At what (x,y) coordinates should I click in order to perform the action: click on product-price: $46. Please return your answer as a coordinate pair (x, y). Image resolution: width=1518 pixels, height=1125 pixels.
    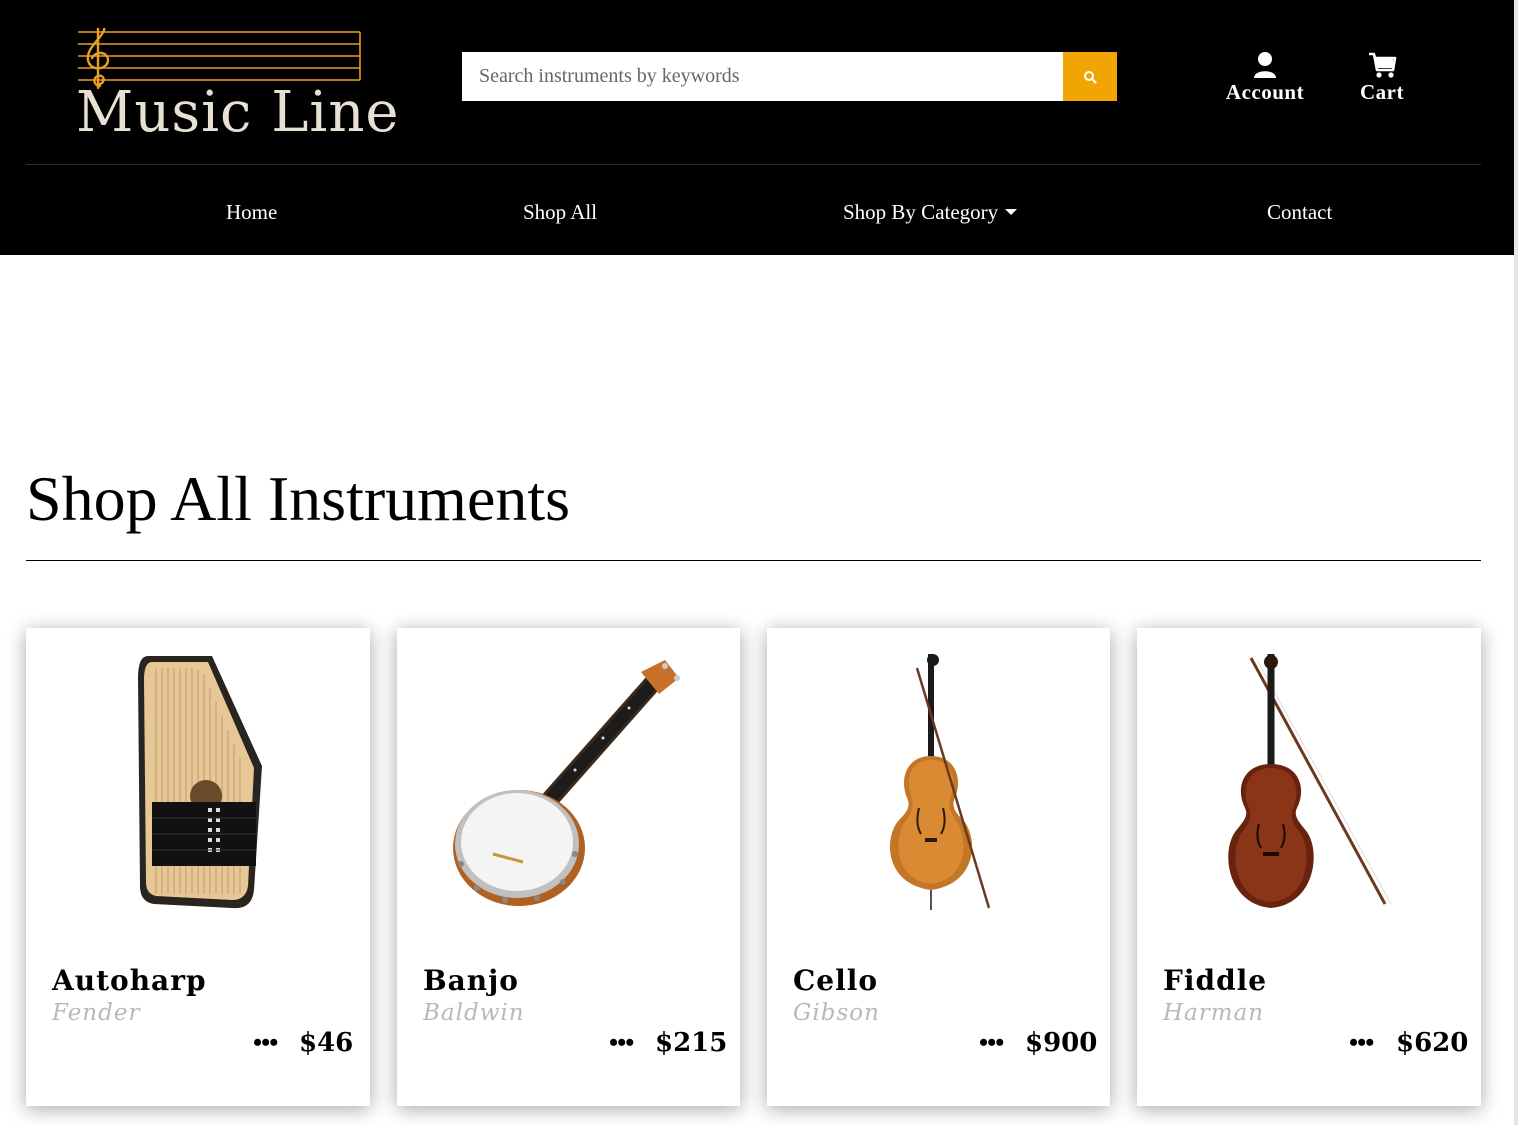
    Looking at the image, I should click on (326, 1043).